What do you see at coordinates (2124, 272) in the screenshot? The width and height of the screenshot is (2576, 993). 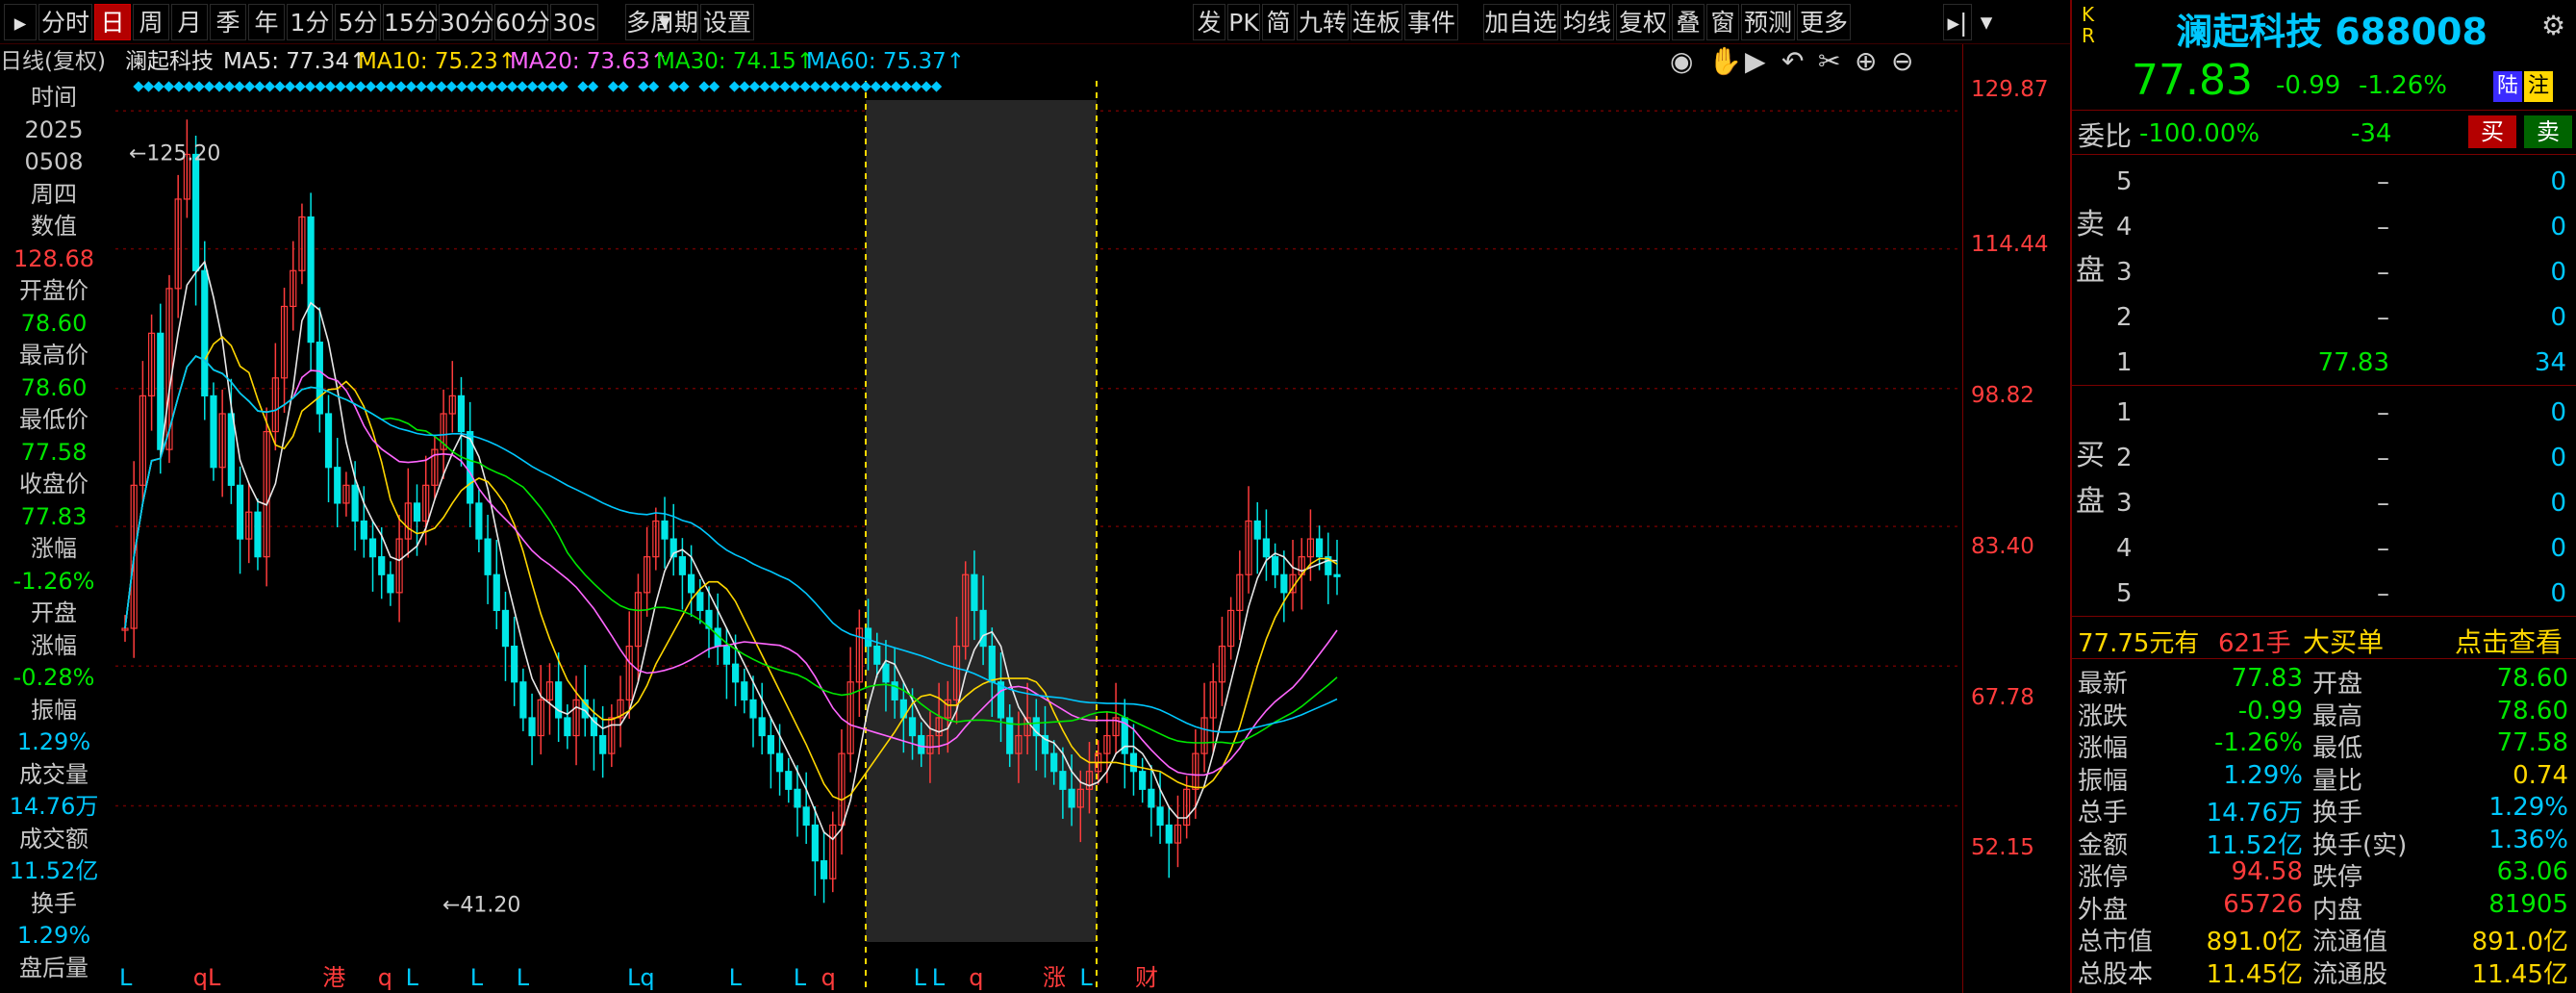 I see `level-number: 3` at bounding box center [2124, 272].